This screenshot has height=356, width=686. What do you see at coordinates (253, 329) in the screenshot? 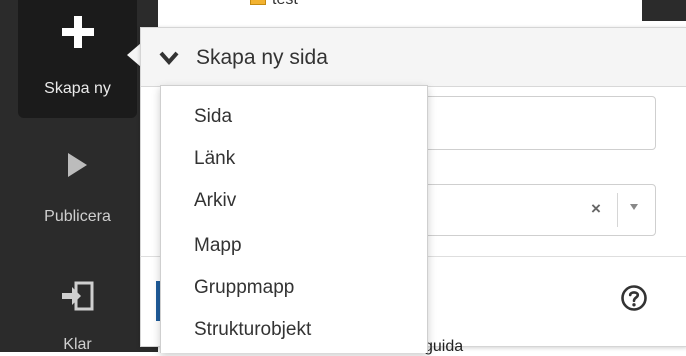
I see `menu-item-label: Strukturobjekt` at bounding box center [253, 329].